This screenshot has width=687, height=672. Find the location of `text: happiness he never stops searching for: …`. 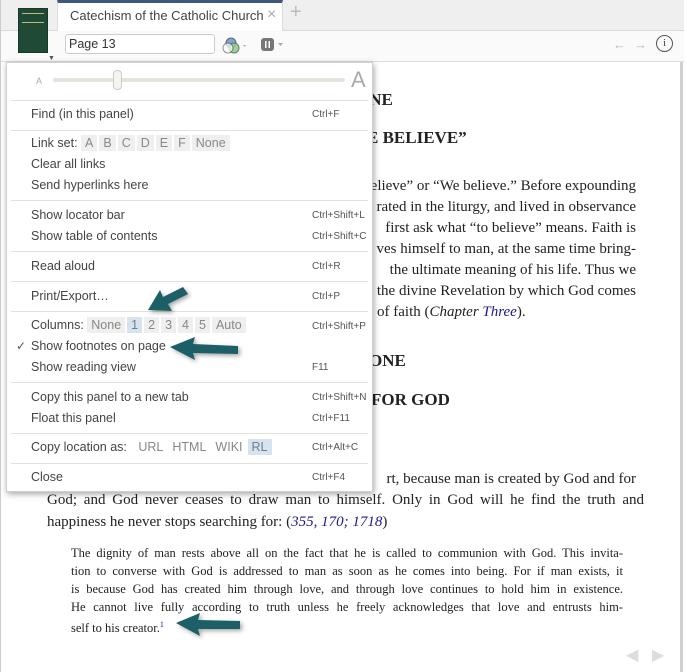

text: happiness he never stops searching for: … is located at coordinates (169, 522).